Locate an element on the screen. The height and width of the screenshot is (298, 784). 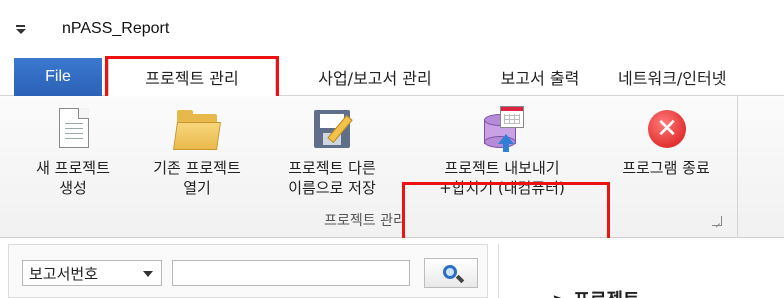
folder-icon is located at coordinates (197, 130).